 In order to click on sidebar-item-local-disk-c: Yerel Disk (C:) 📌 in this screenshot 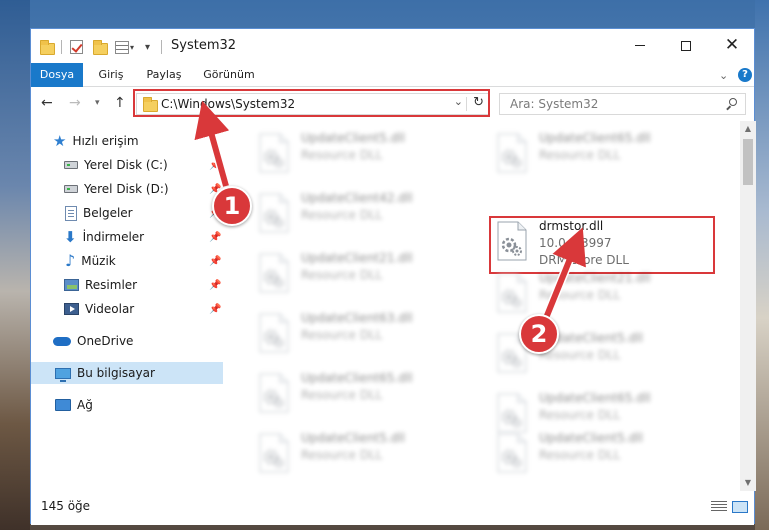, I will do `click(127, 165)`.